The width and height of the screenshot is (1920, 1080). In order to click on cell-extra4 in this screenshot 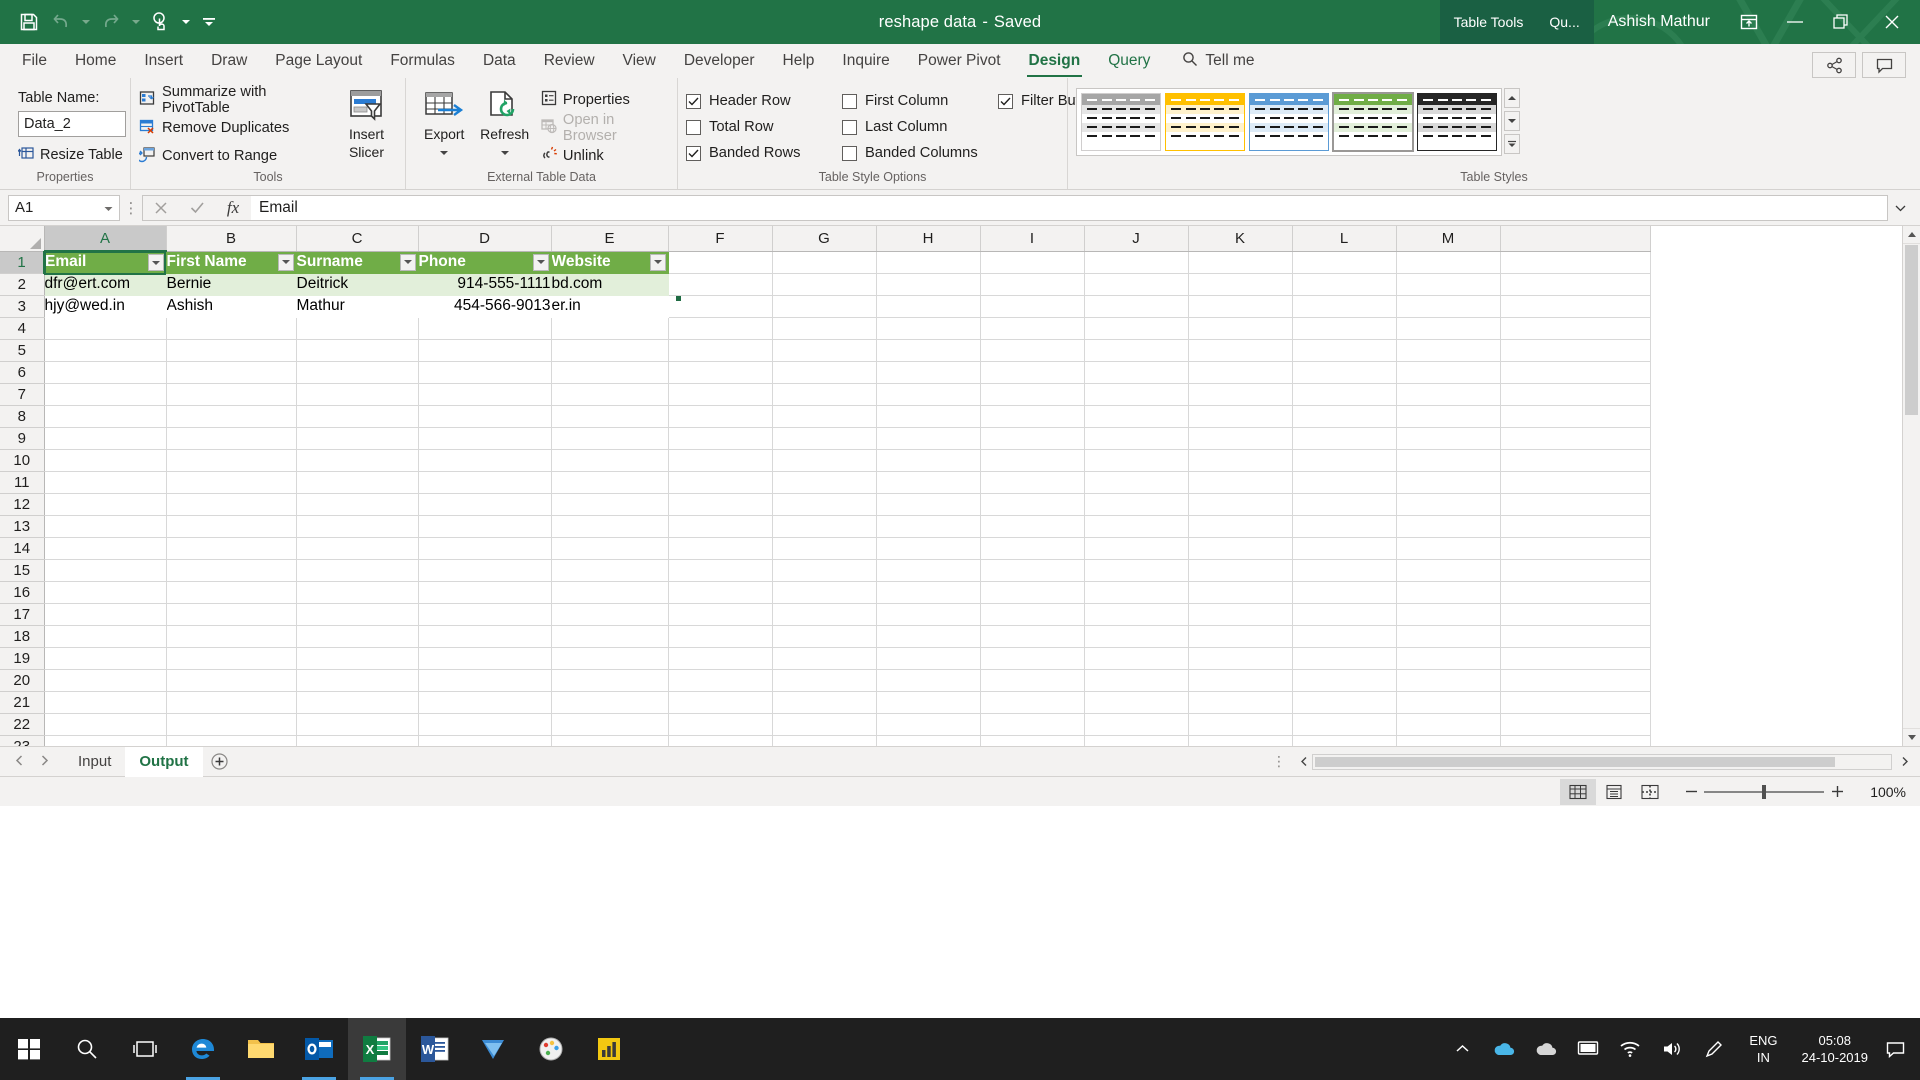, I will do `click(1575, 328)`.